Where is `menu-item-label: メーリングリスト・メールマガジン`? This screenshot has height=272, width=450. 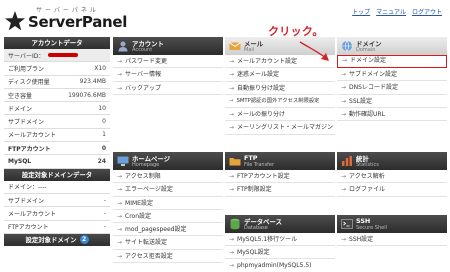 menu-item-label: メーリングリスト・メールマガジン is located at coordinates (285, 128).